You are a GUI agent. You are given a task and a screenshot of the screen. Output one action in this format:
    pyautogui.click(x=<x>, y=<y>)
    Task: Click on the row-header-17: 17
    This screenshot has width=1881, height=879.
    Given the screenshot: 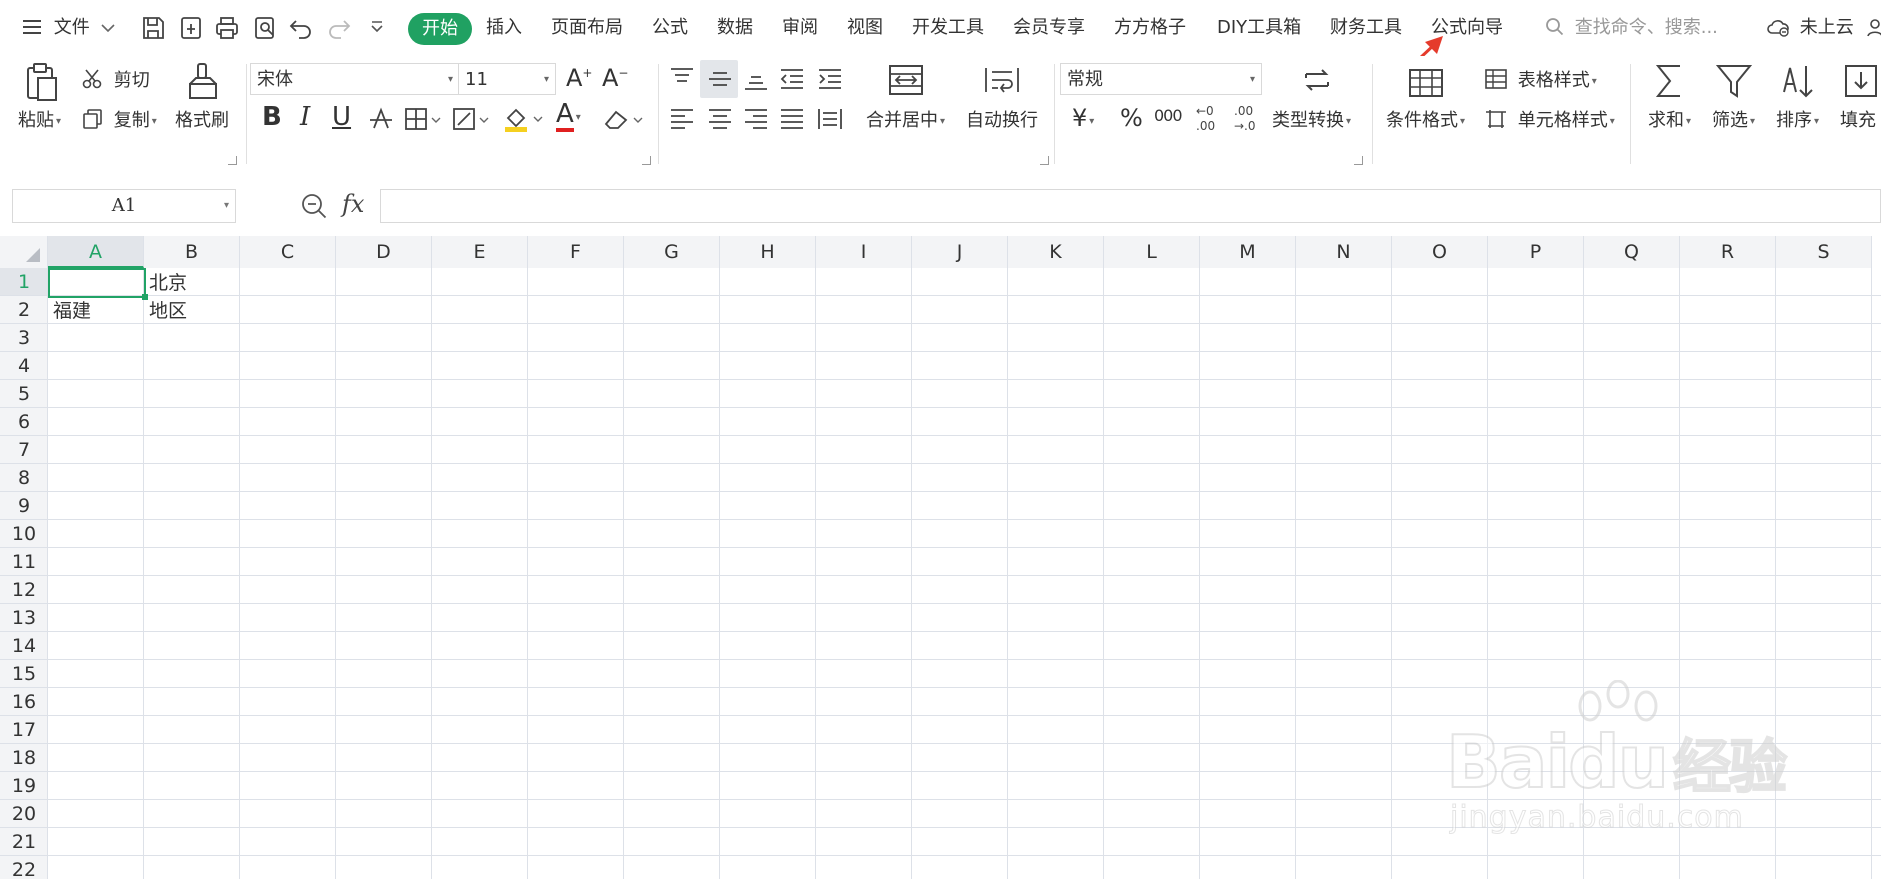 What is the action you would take?
    pyautogui.click(x=24, y=730)
    